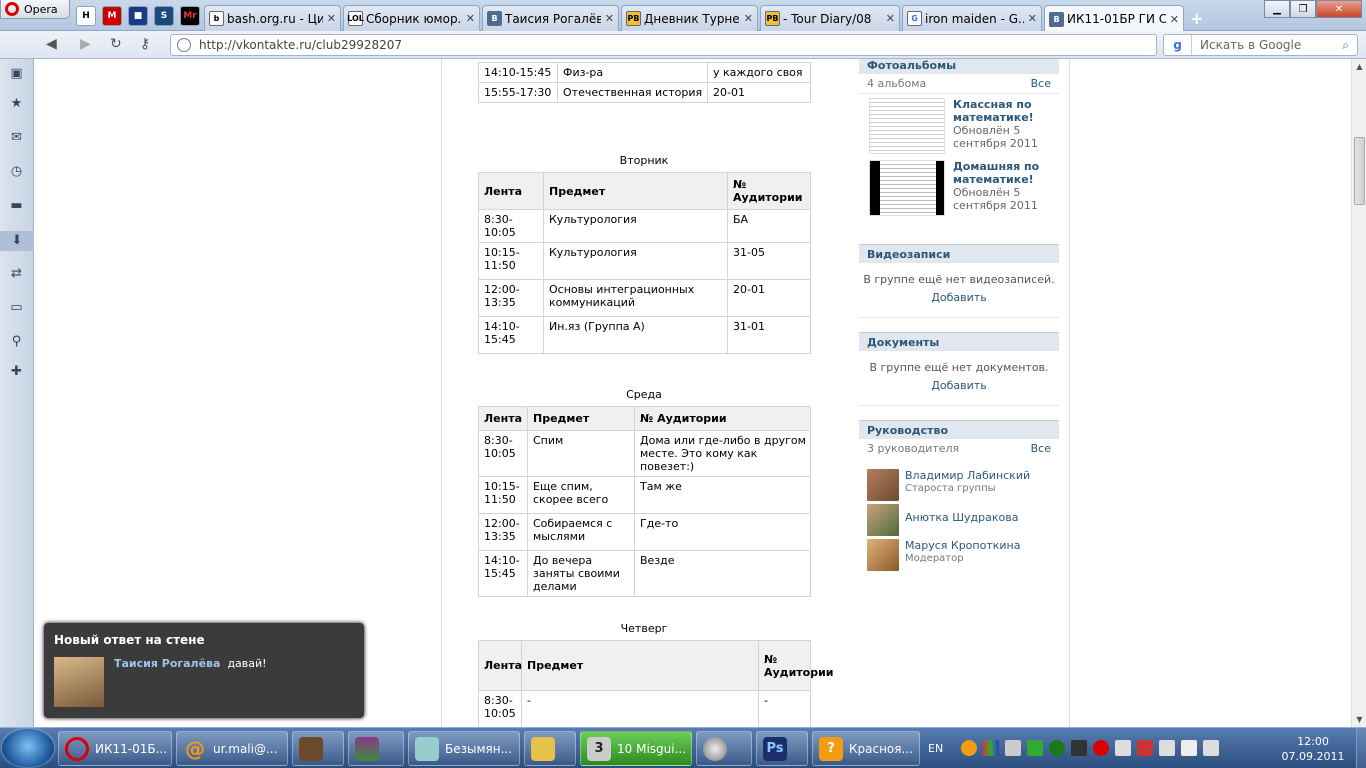 The width and height of the screenshot is (1366, 768). I want to click on history-icon: ◷, so click(16, 172).